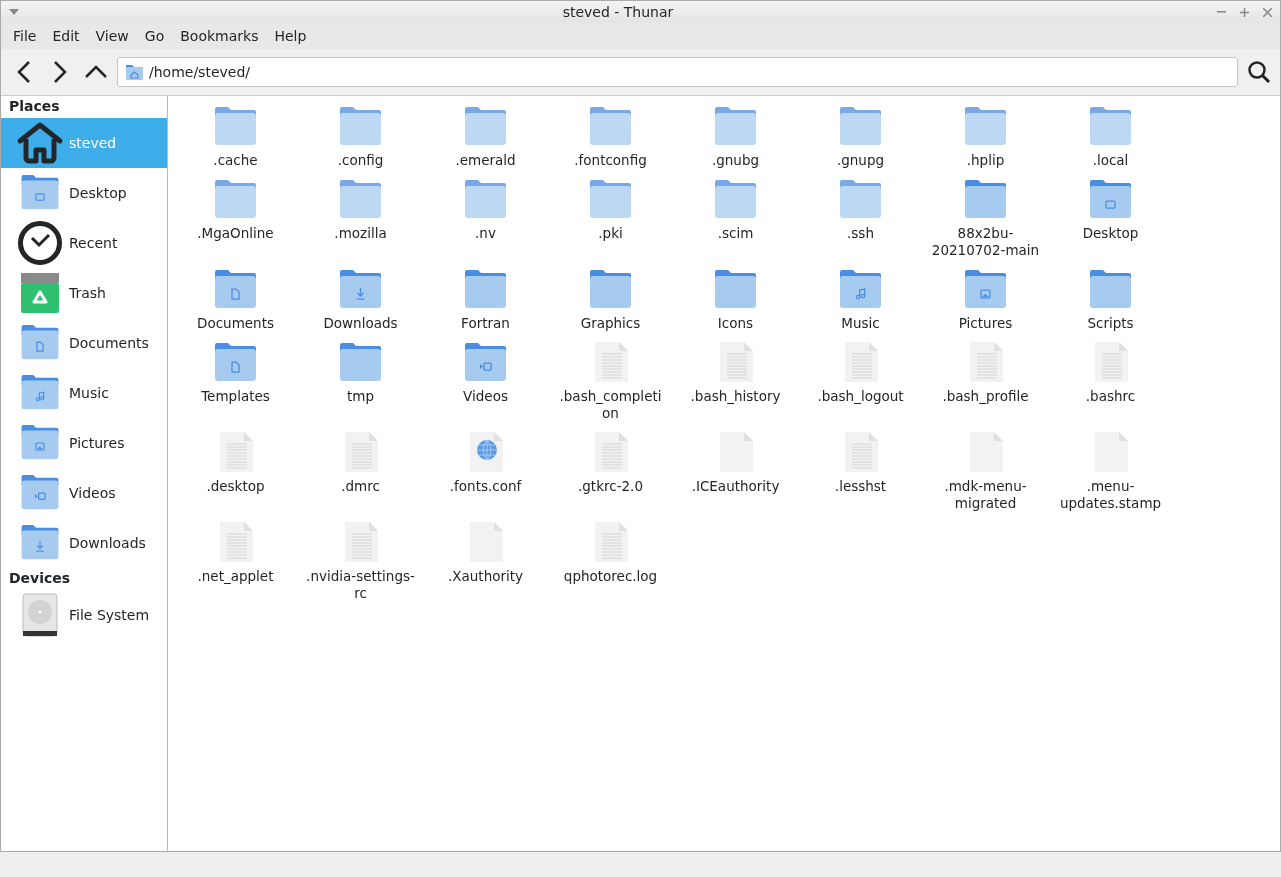  What do you see at coordinates (25, 36) in the screenshot?
I see `menu-item: File` at bounding box center [25, 36].